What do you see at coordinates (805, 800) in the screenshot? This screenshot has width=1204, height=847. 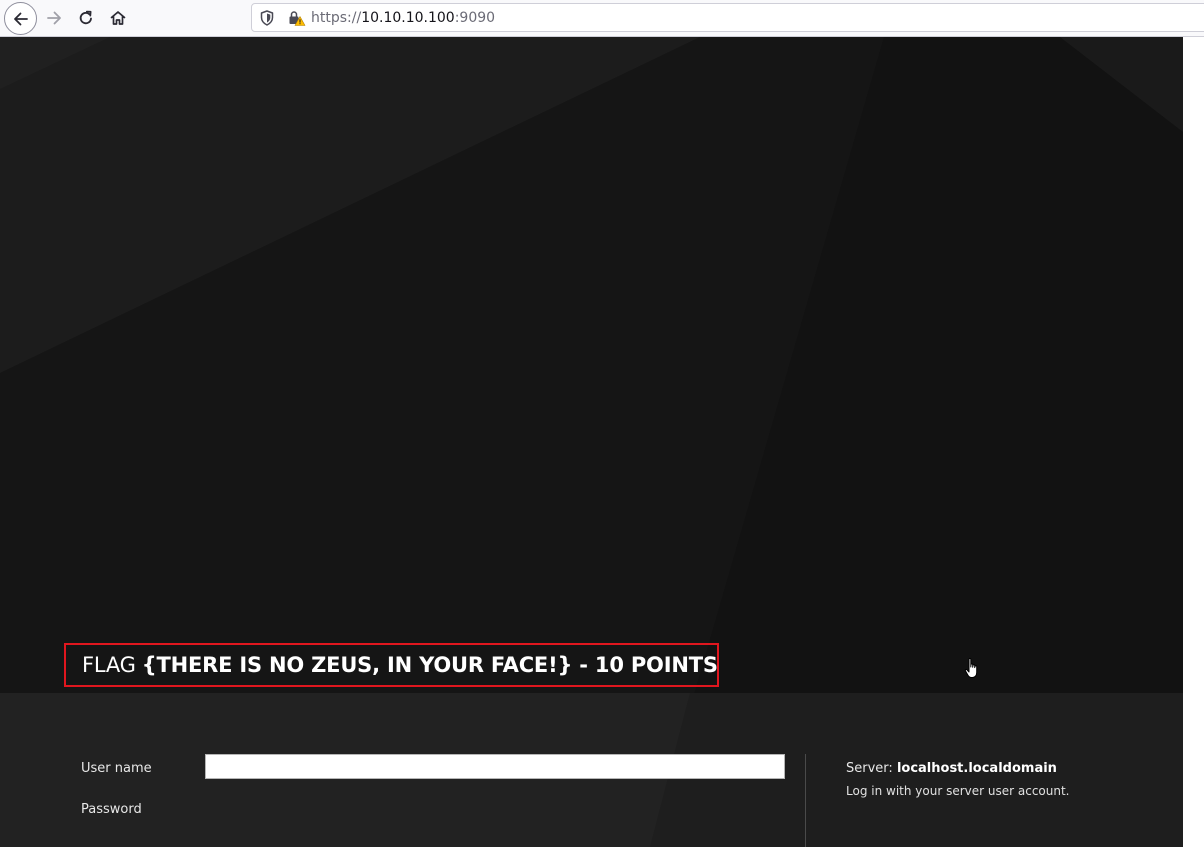 I see `panel-divider` at bounding box center [805, 800].